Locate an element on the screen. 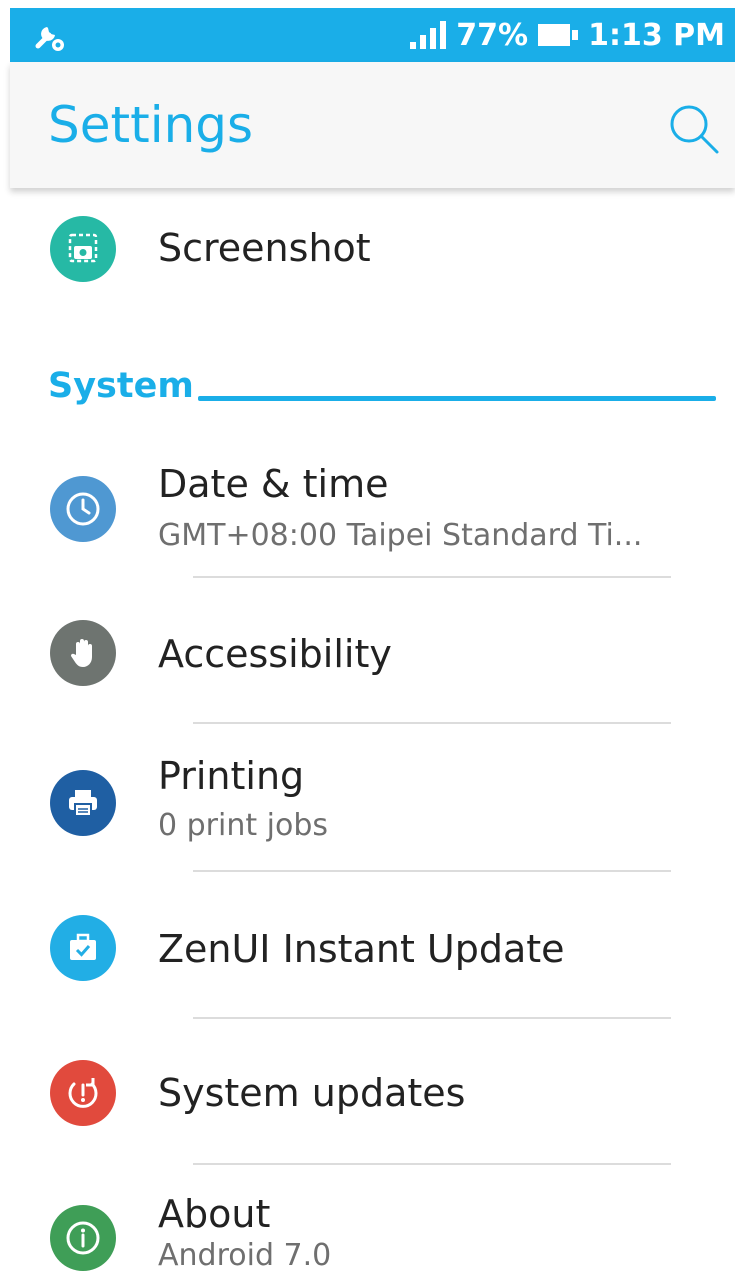 The width and height of the screenshot is (735, 1281). status-bar: 77% 1:13 PM is located at coordinates (372, 35).